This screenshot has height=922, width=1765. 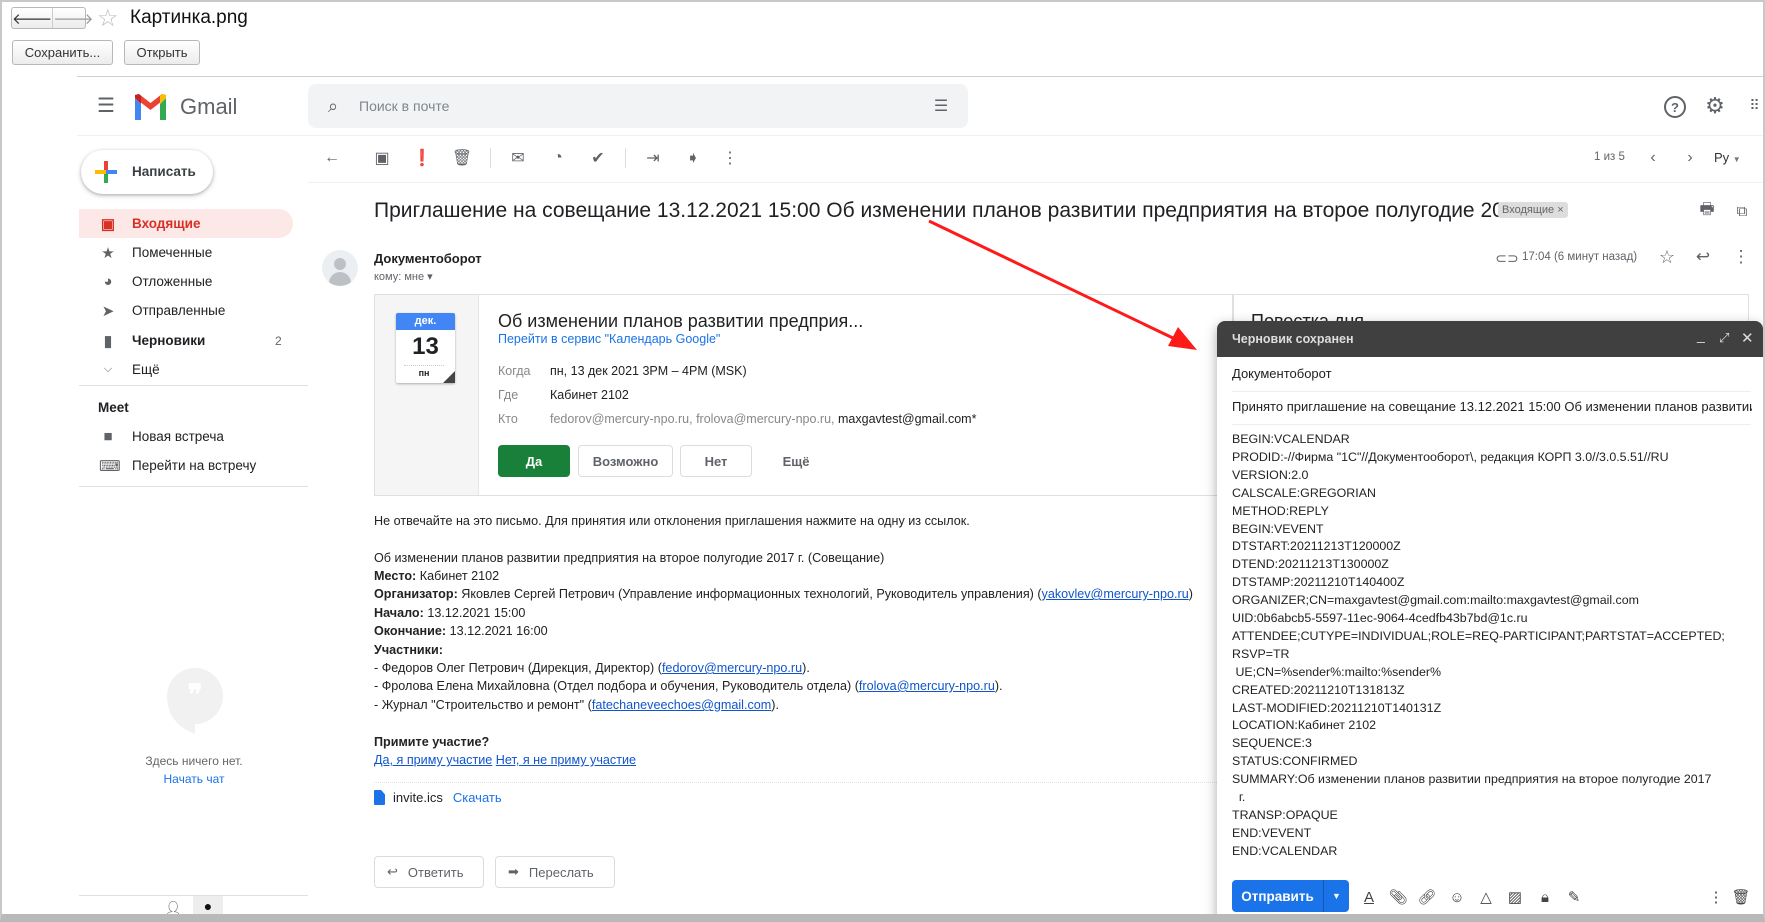 I want to click on compose-body-line: BEGIN:VCALENDAR, so click(x=1291, y=439).